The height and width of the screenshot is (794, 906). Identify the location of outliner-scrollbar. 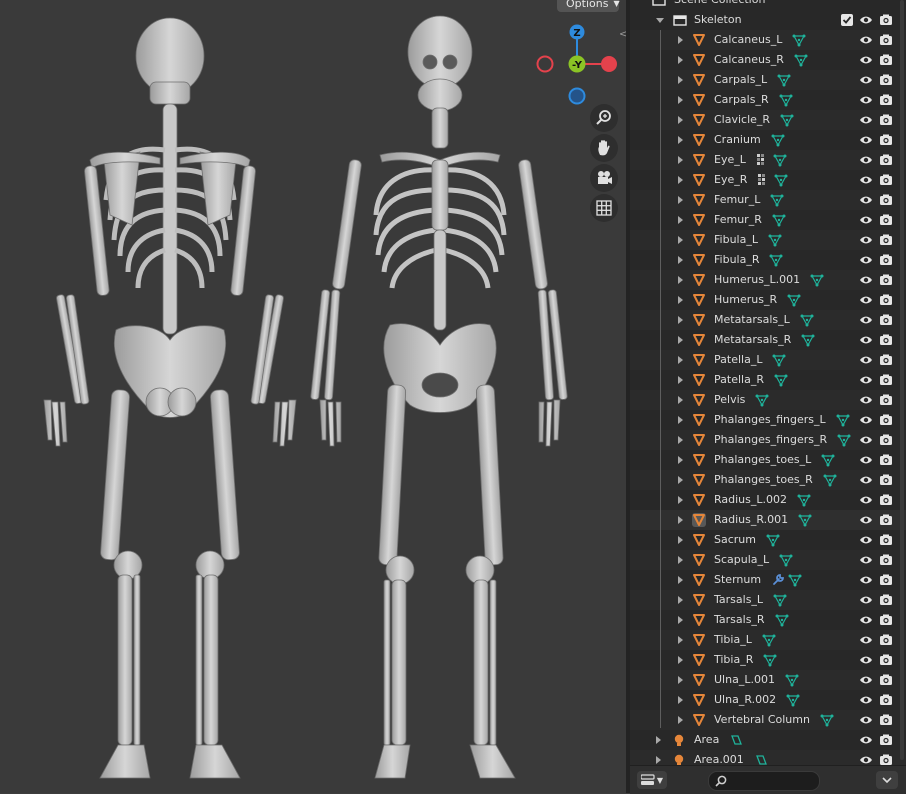
(902, 380).